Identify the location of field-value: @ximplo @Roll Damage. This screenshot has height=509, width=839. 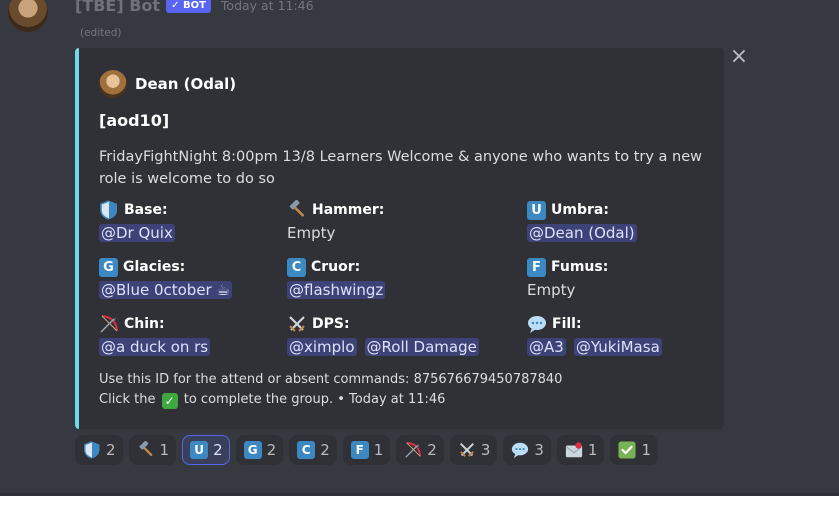
(397, 347).